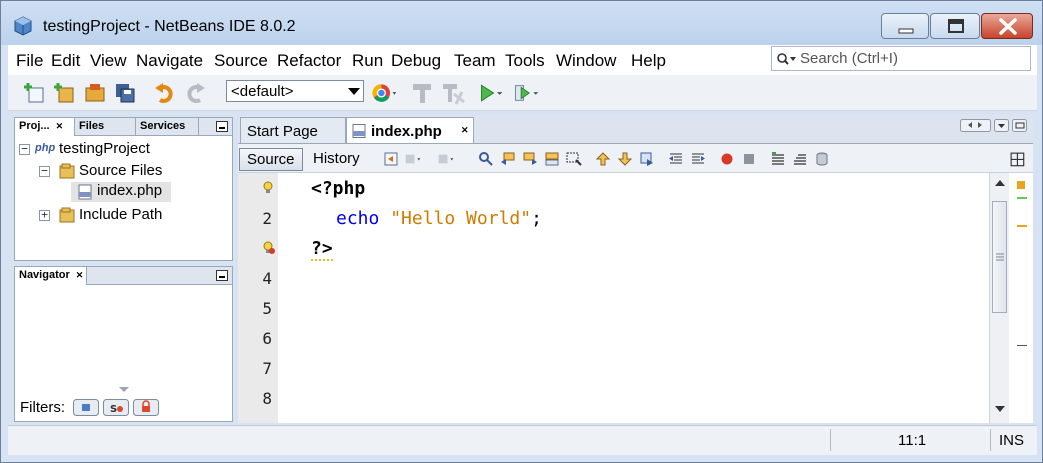 Image resolution: width=1043 pixels, height=463 pixels. Describe the element at coordinates (123, 276) in the screenshot. I see `navigator-panel-tabs: Navigator ✕` at that location.